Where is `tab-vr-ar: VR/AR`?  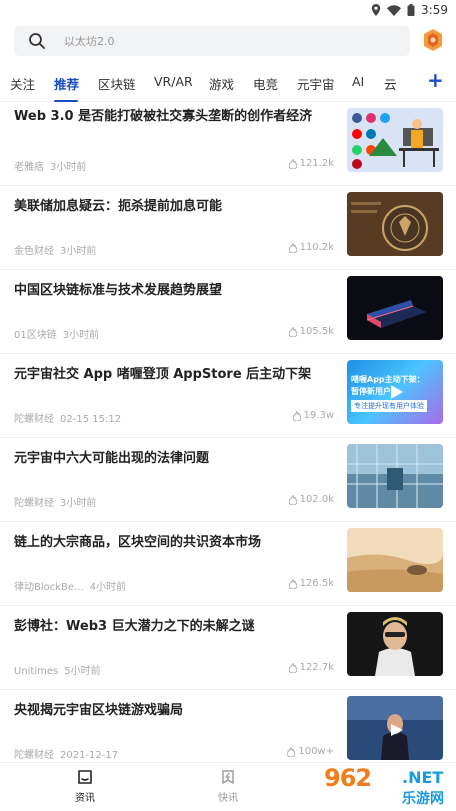
tab-vr-ar: VR/AR is located at coordinates (173, 81).